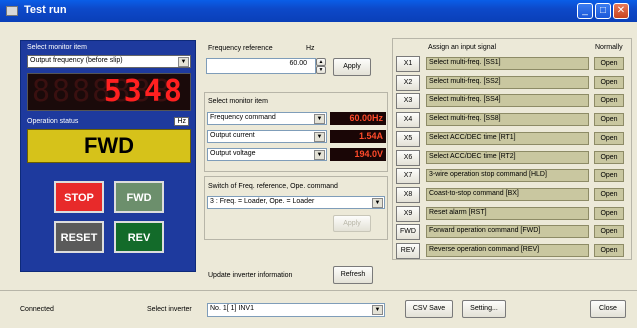 This screenshot has width=637, height=328. What do you see at coordinates (507, 119) in the screenshot?
I see `signal-assignment: Select multi-freq. [SS8]` at bounding box center [507, 119].